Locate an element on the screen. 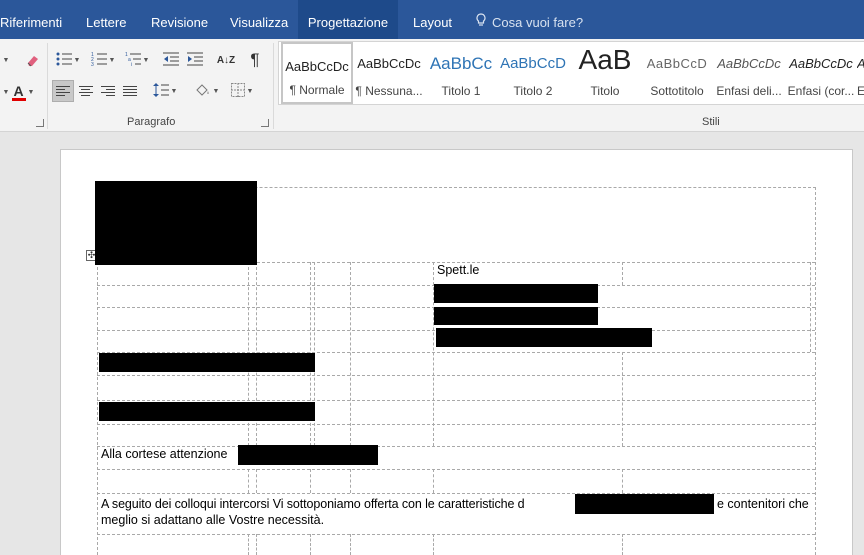 The height and width of the screenshot is (555, 864). align-right-icon is located at coordinates (107, 91).